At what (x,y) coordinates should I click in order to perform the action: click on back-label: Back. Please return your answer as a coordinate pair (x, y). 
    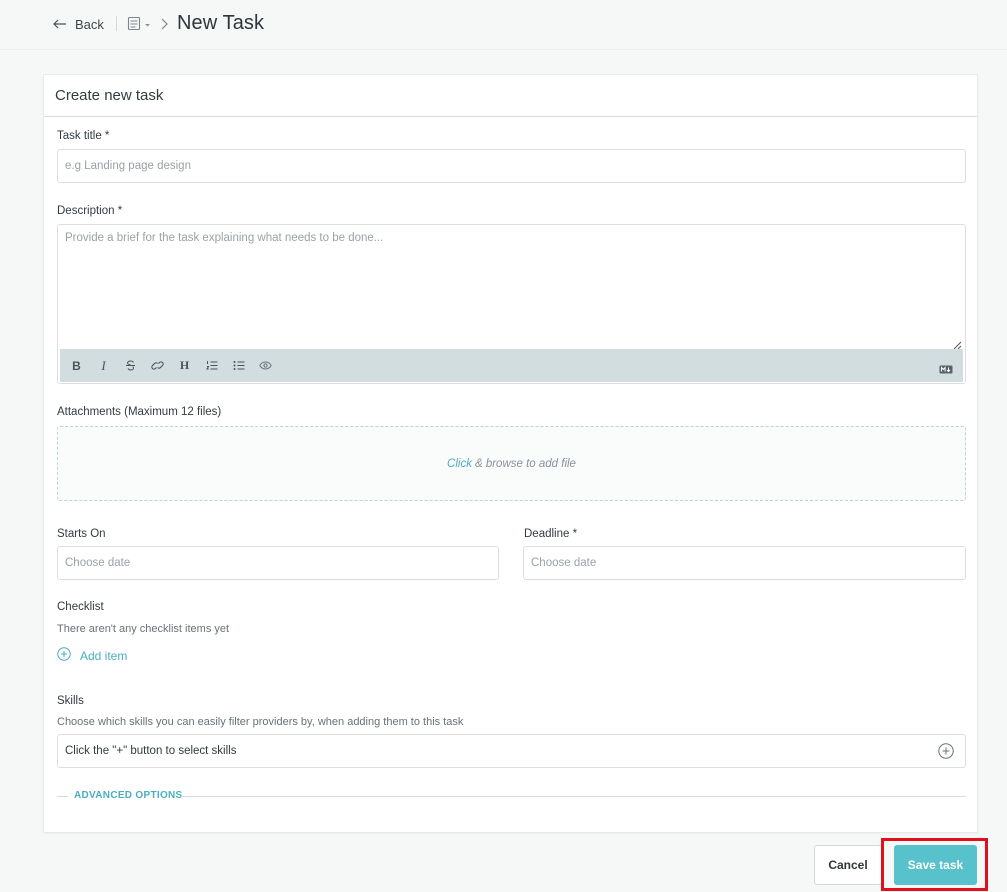
    Looking at the image, I should click on (89, 24).